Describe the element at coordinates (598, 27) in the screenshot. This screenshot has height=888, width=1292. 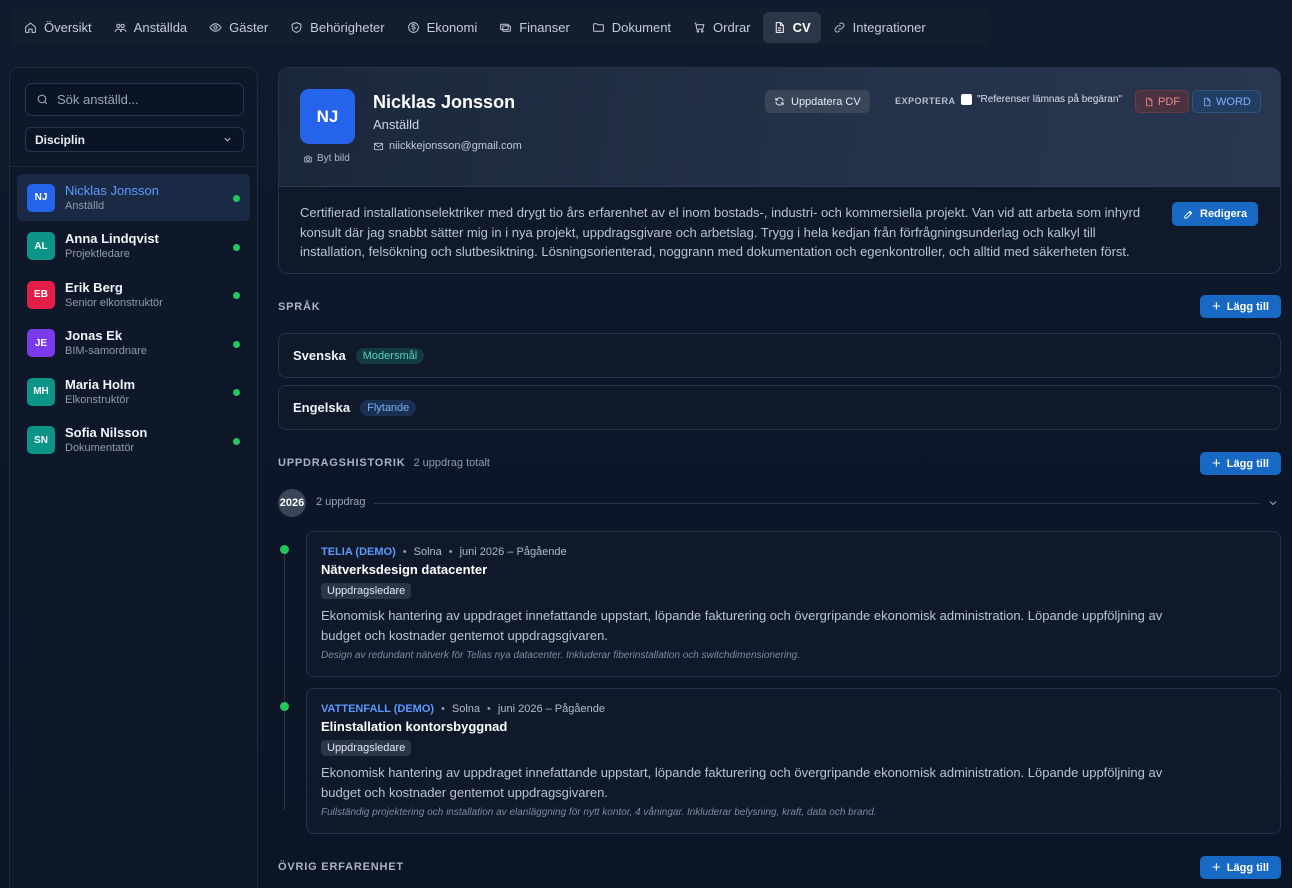
I see `folder-icon` at that location.